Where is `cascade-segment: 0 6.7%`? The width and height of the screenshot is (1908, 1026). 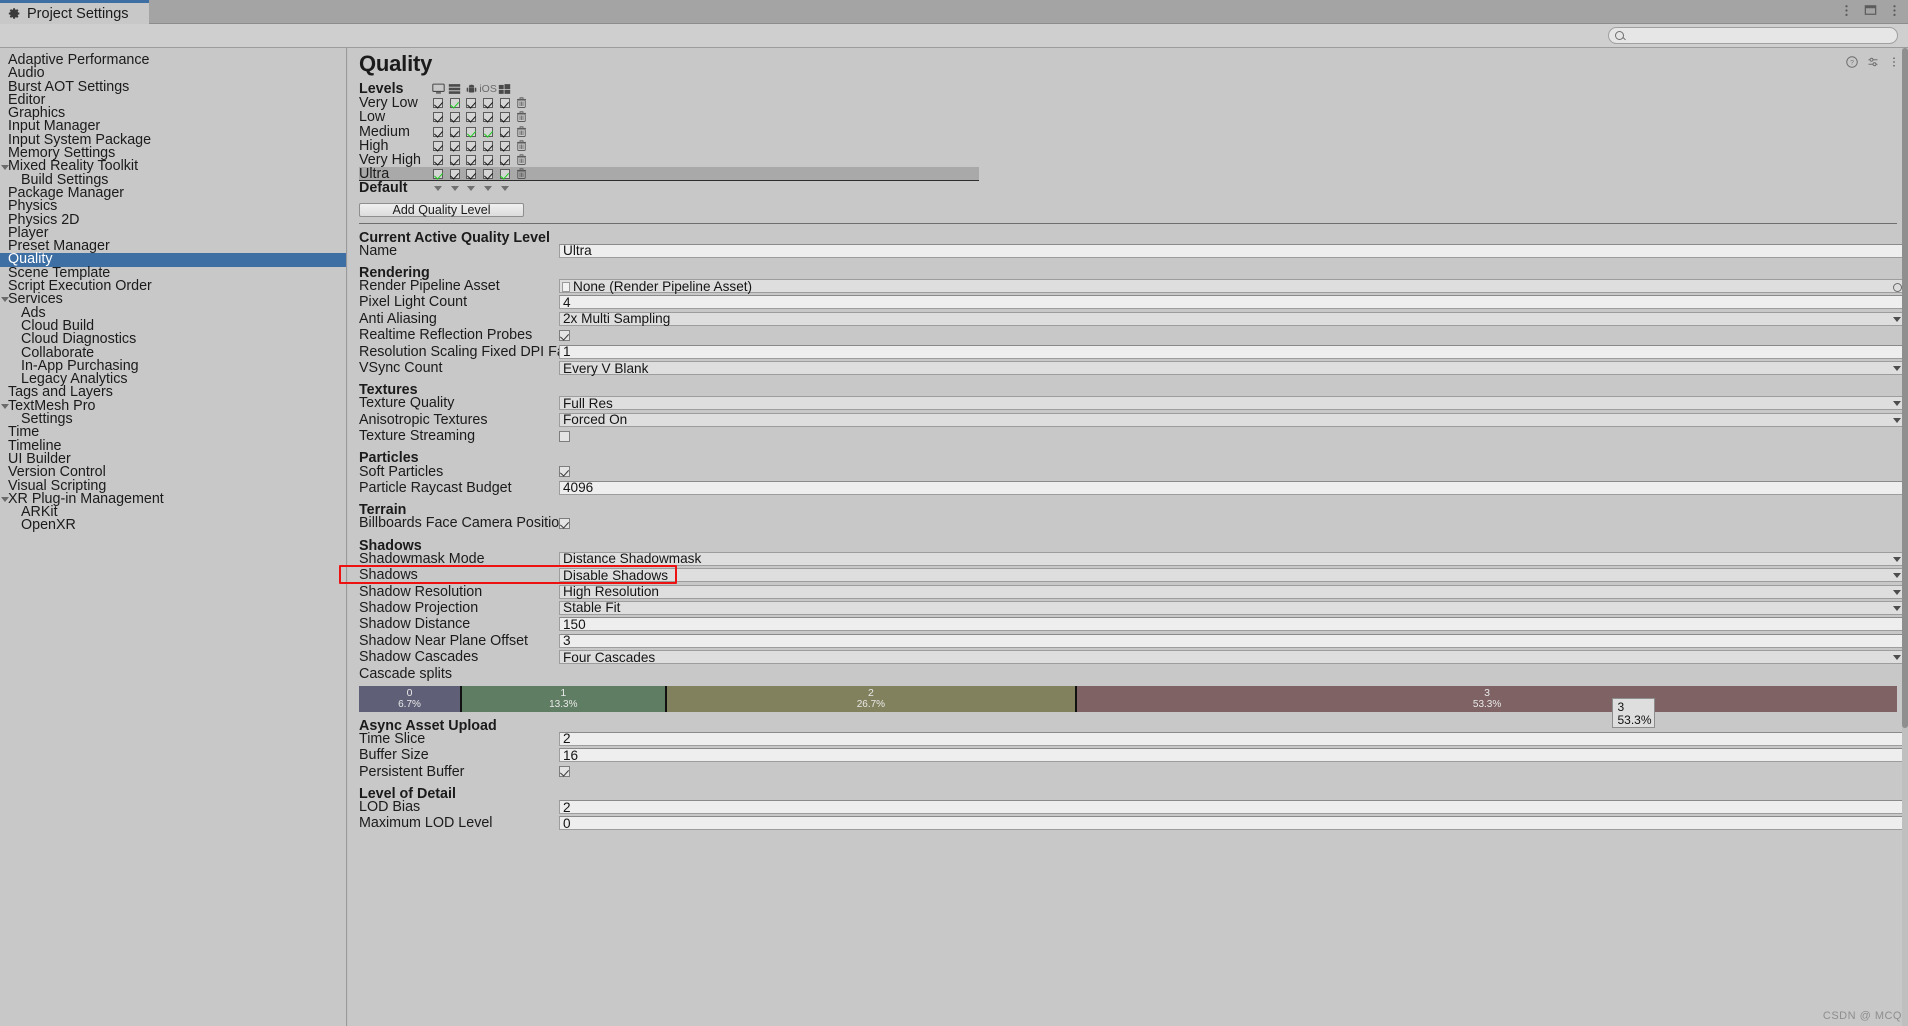
cascade-segment: 0 6.7% is located at coordinates (411, 698).